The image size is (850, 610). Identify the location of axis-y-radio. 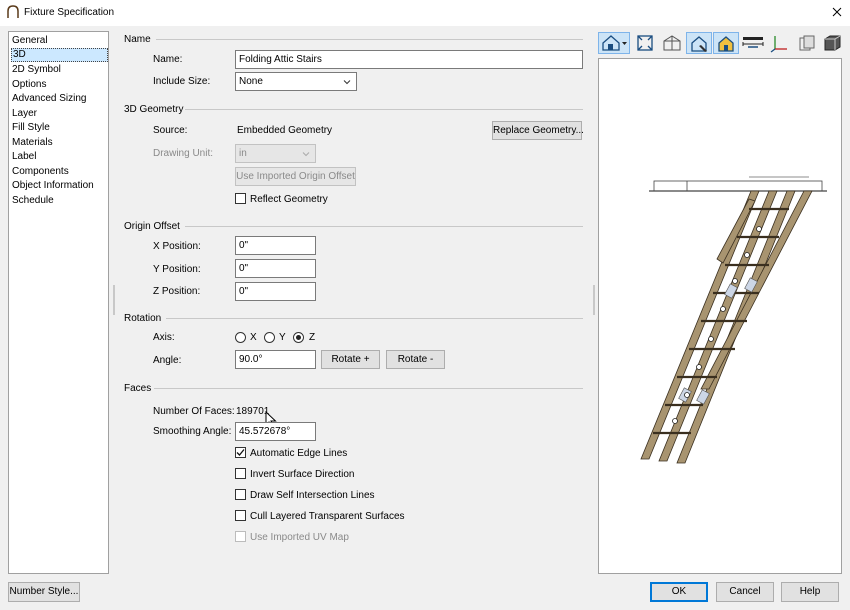
(269, 337).